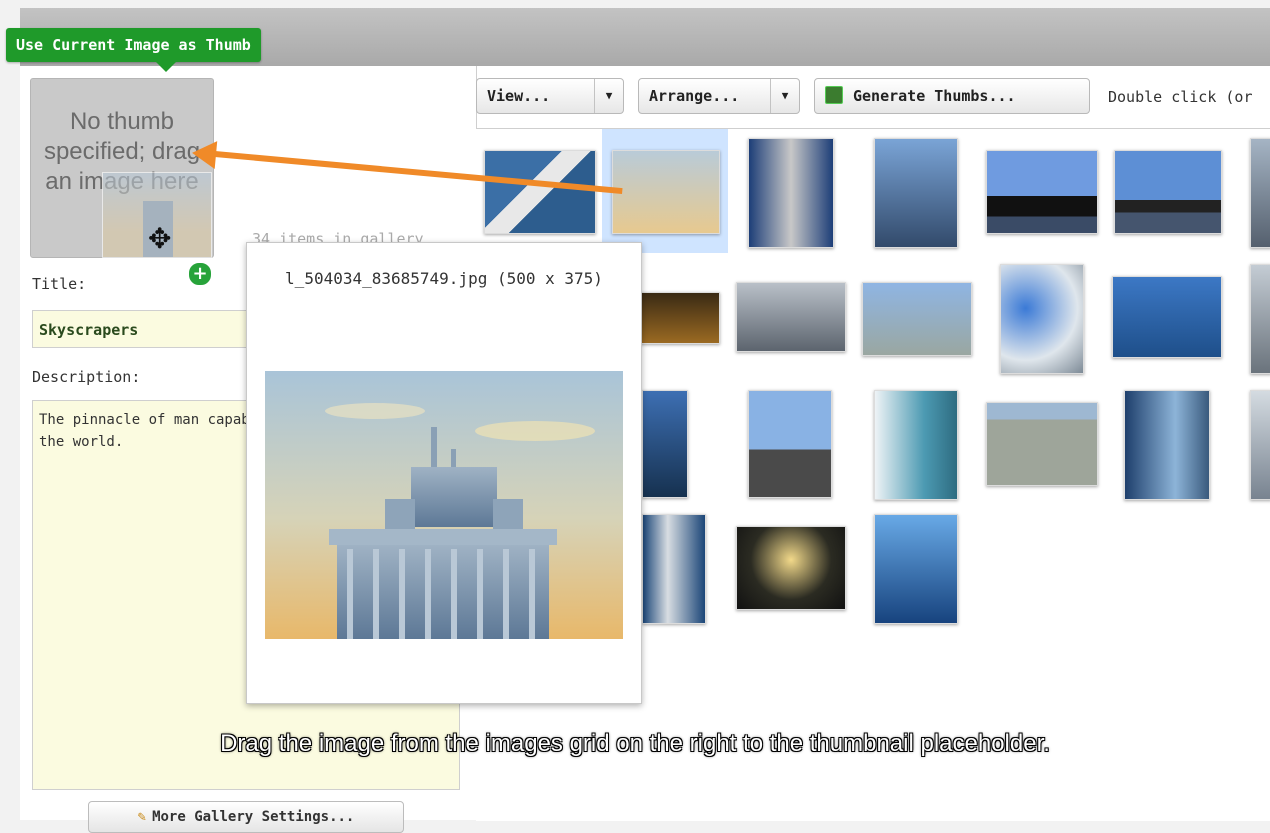  Describe the element at coordinates (142, 817) in the screenshot. I see `pencil-icon: ✎` at that location.